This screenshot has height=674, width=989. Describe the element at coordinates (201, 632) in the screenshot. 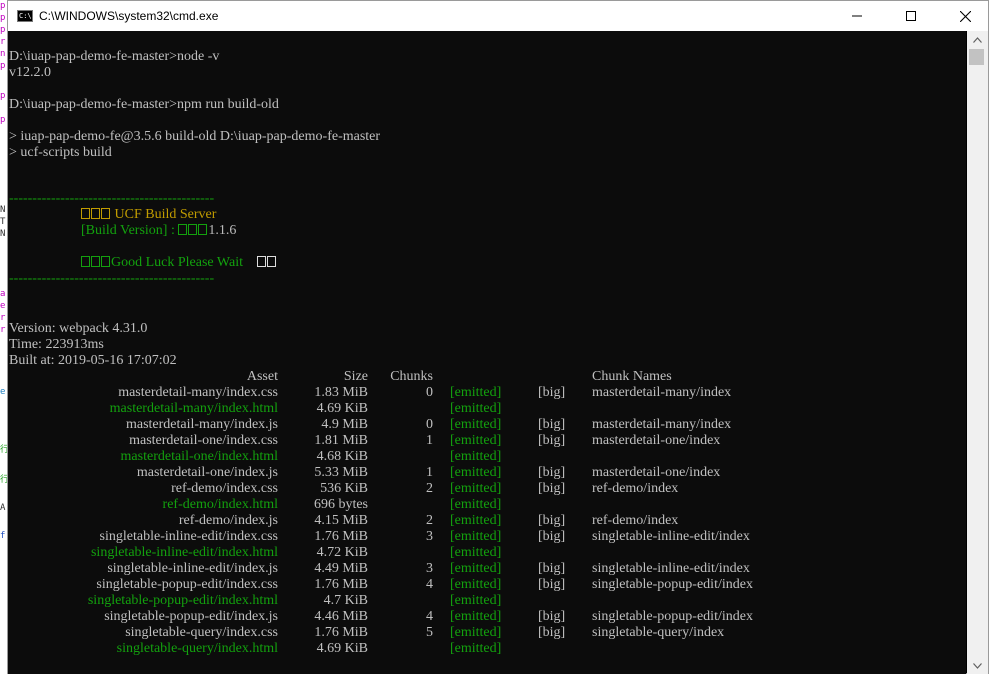

I see `asset-cell: singletable-query/index.css` at that location.